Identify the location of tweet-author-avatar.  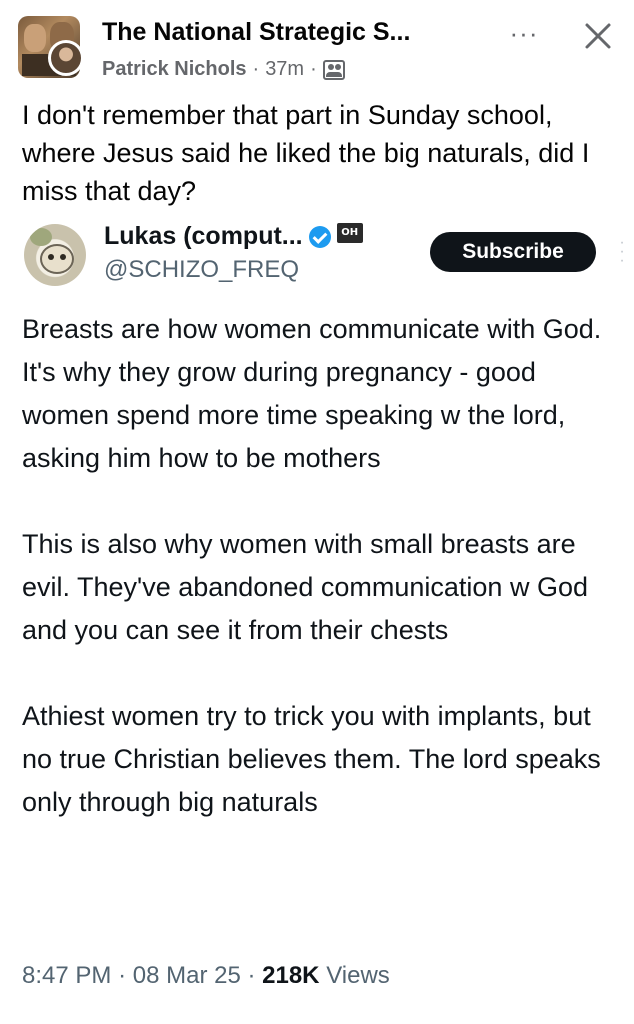
(55, 255).